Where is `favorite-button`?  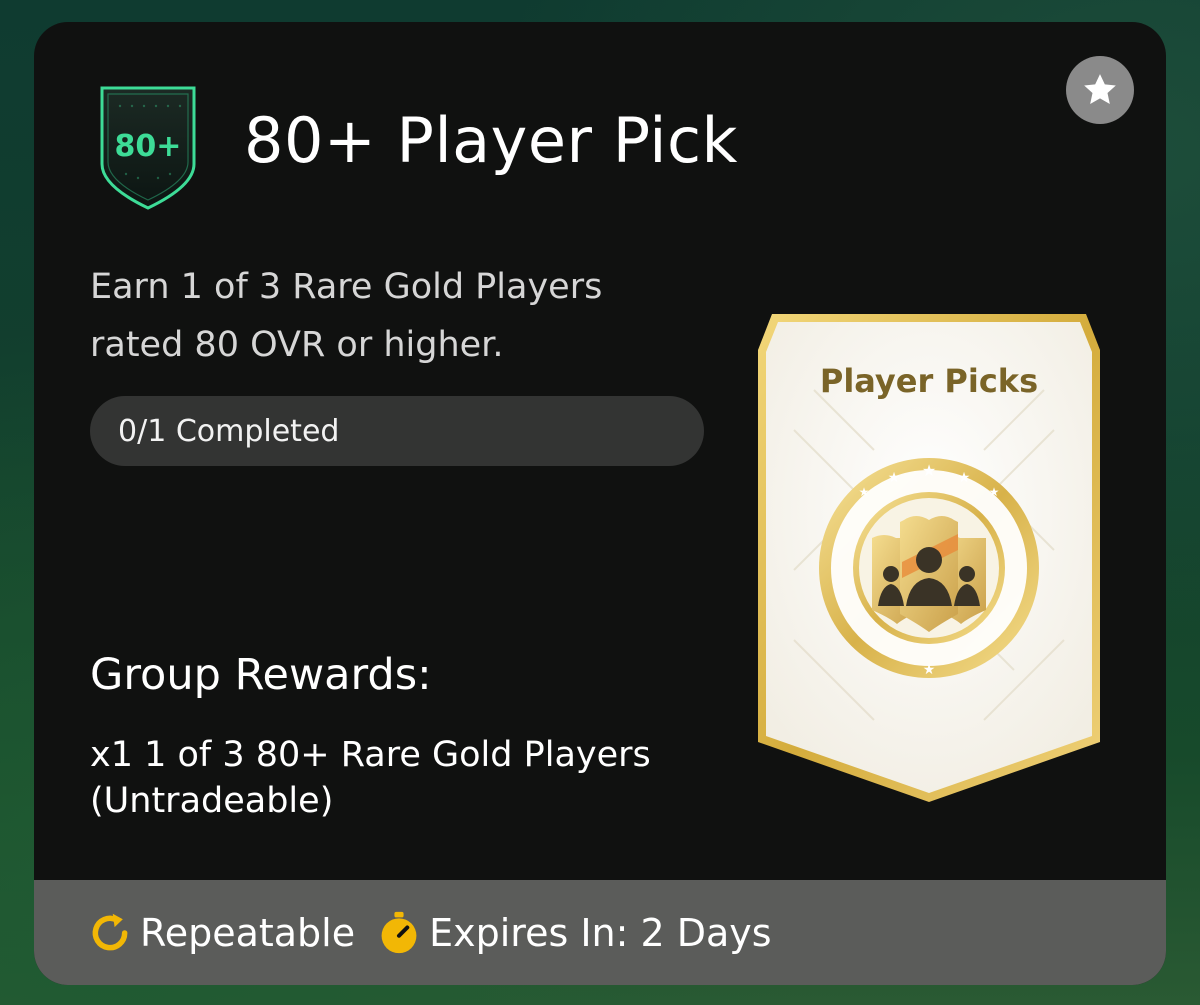
favorite-button is located at coordinates (1100, 90).